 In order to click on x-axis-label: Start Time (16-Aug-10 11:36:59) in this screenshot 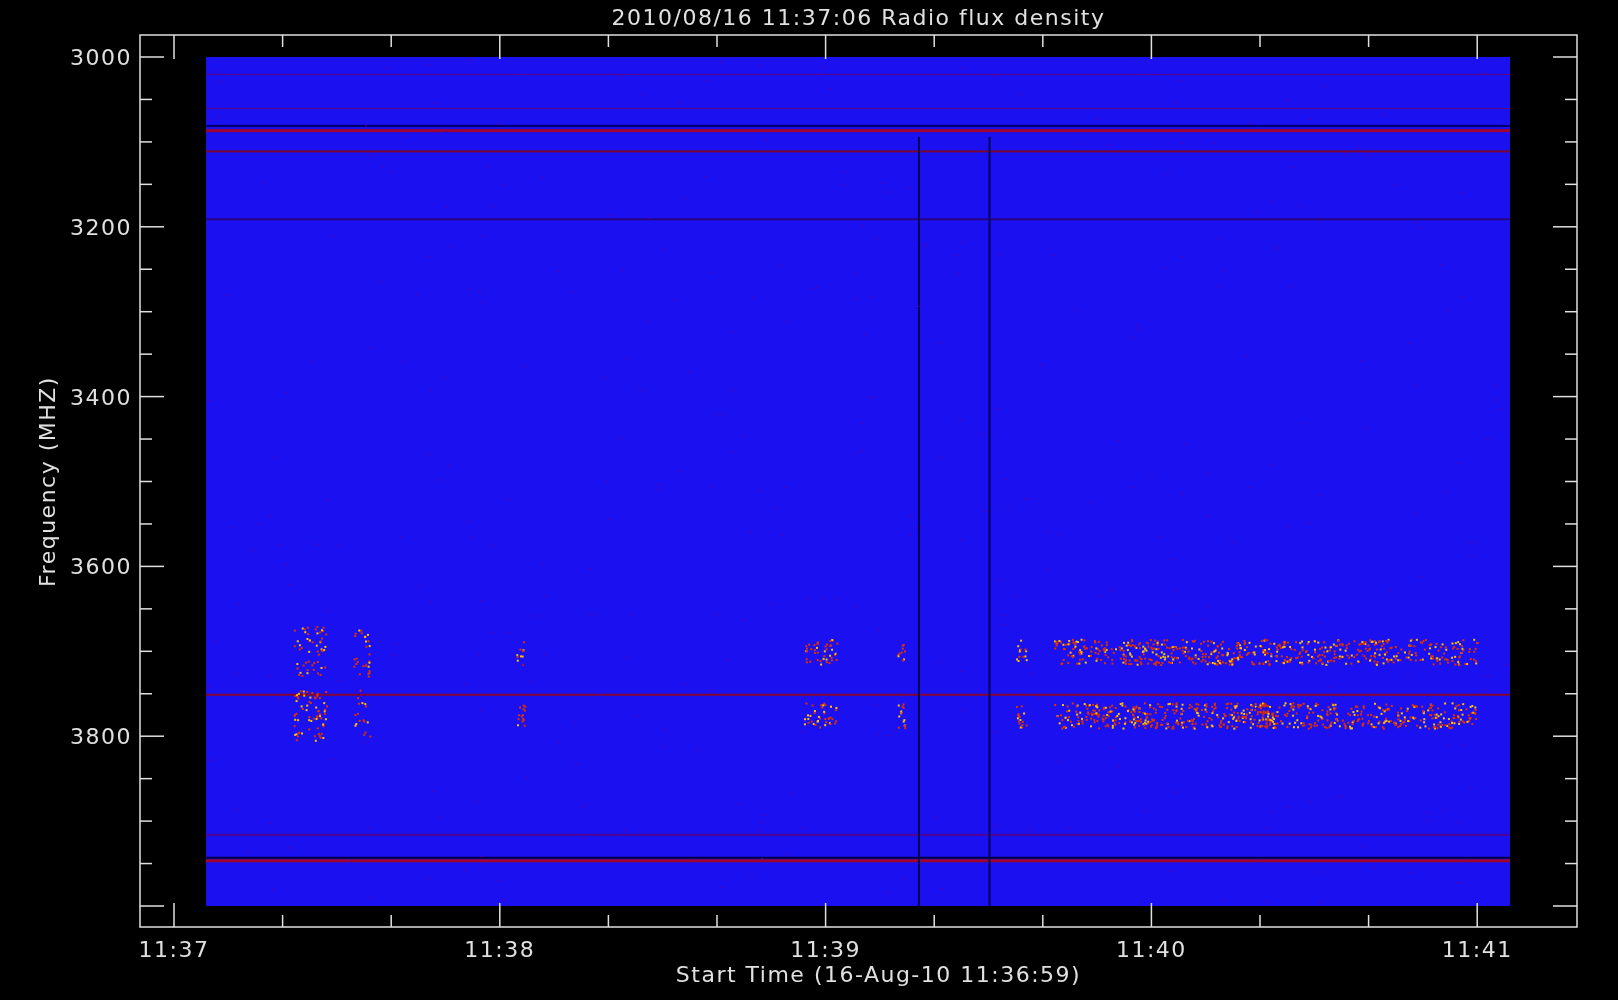, I will do `click(878, 974)`.